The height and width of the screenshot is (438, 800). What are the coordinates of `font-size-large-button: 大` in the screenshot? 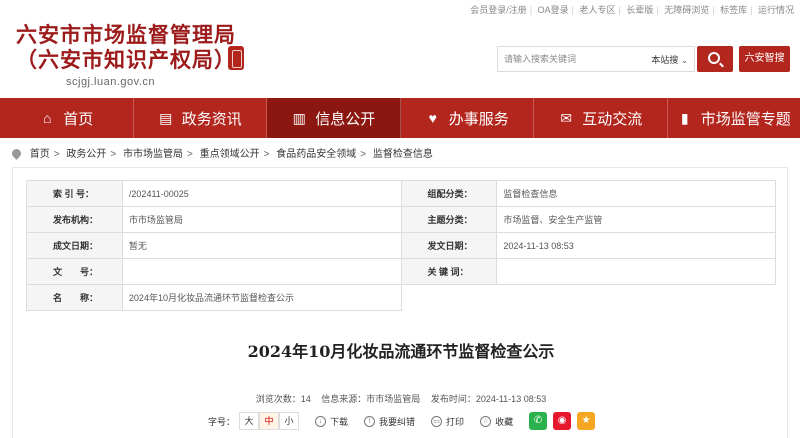 It's located at (249, 421).